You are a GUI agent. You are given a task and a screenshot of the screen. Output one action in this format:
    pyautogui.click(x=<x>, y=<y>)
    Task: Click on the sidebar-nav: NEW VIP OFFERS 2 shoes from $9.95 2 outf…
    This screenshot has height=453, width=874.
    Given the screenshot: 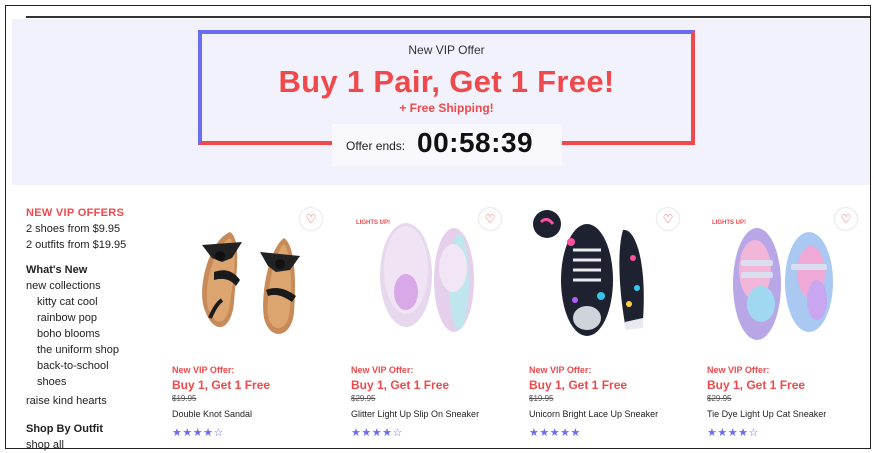 What is the action you would take?
    pyautogui.click(x=91, y=329)
    